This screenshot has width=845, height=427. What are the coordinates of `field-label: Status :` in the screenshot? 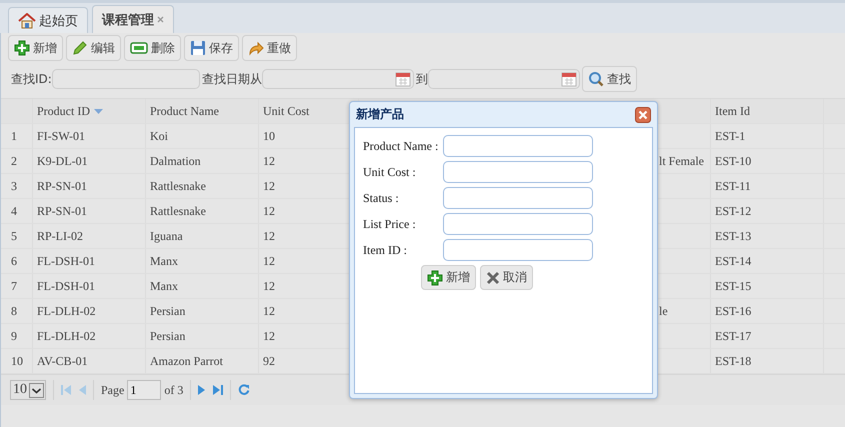 It's located at (381, 198).